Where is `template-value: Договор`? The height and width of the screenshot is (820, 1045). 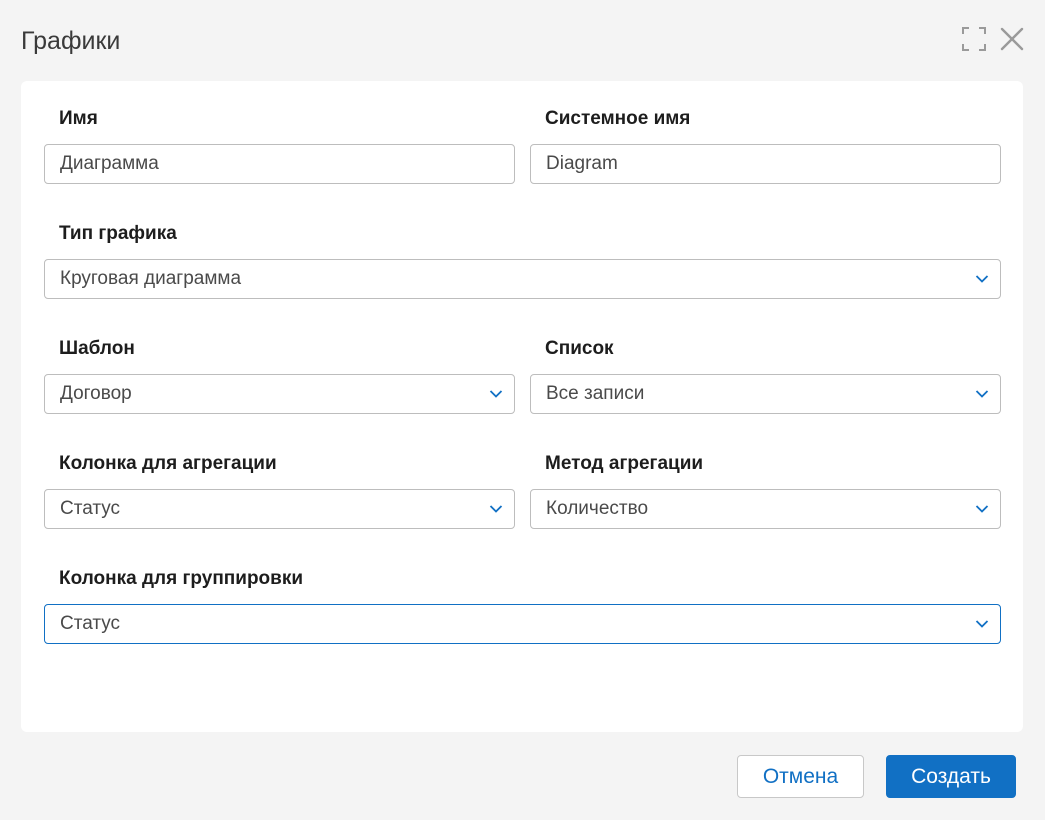
template-value: Договор is located at coordinates (96, 393).